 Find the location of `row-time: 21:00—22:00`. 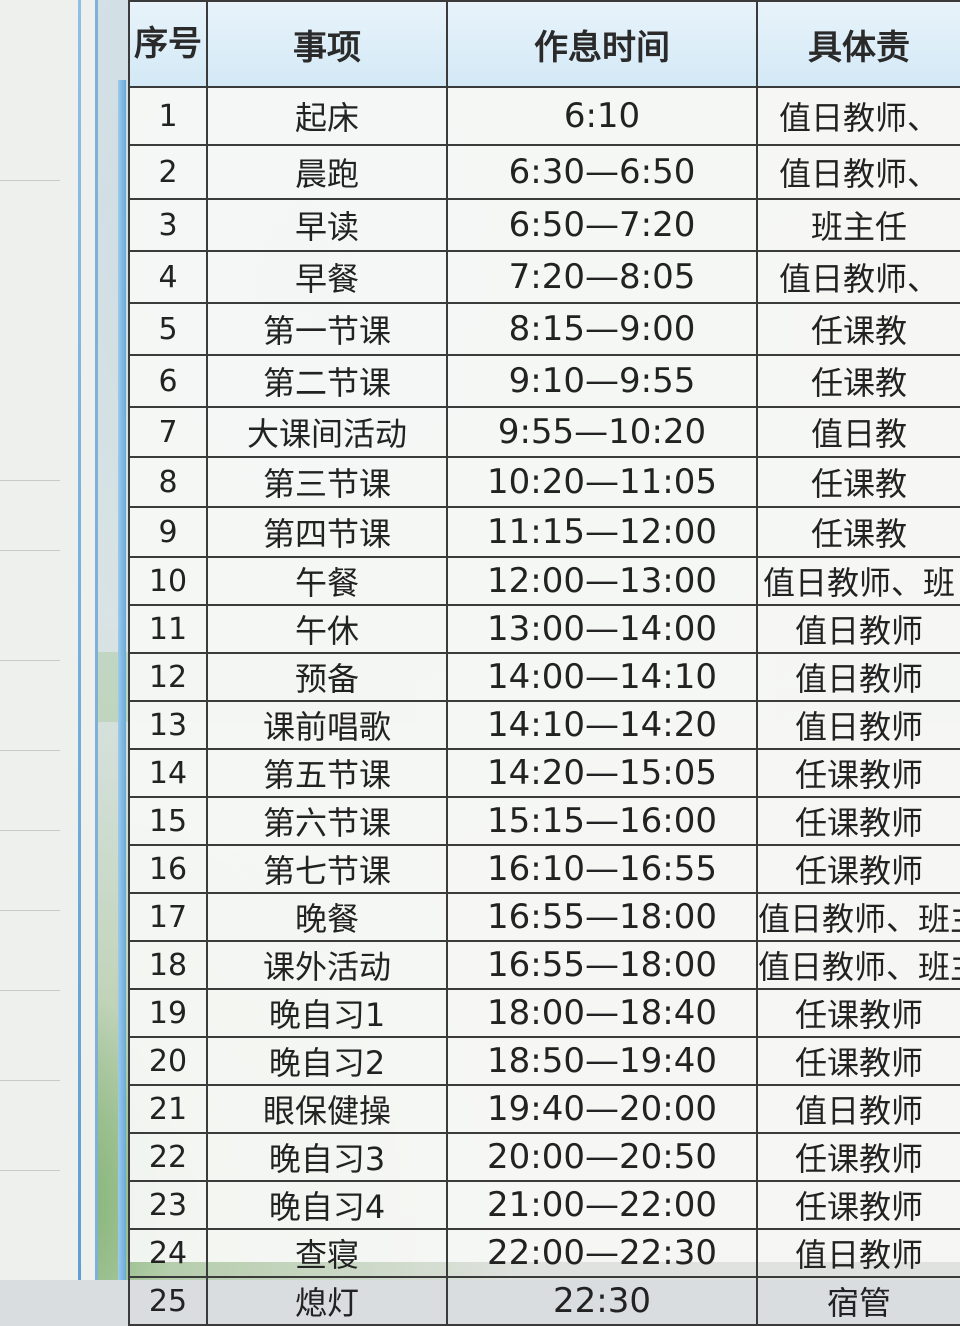

row-time: 21:00—22:00 is located at coordinates (602, 1205).